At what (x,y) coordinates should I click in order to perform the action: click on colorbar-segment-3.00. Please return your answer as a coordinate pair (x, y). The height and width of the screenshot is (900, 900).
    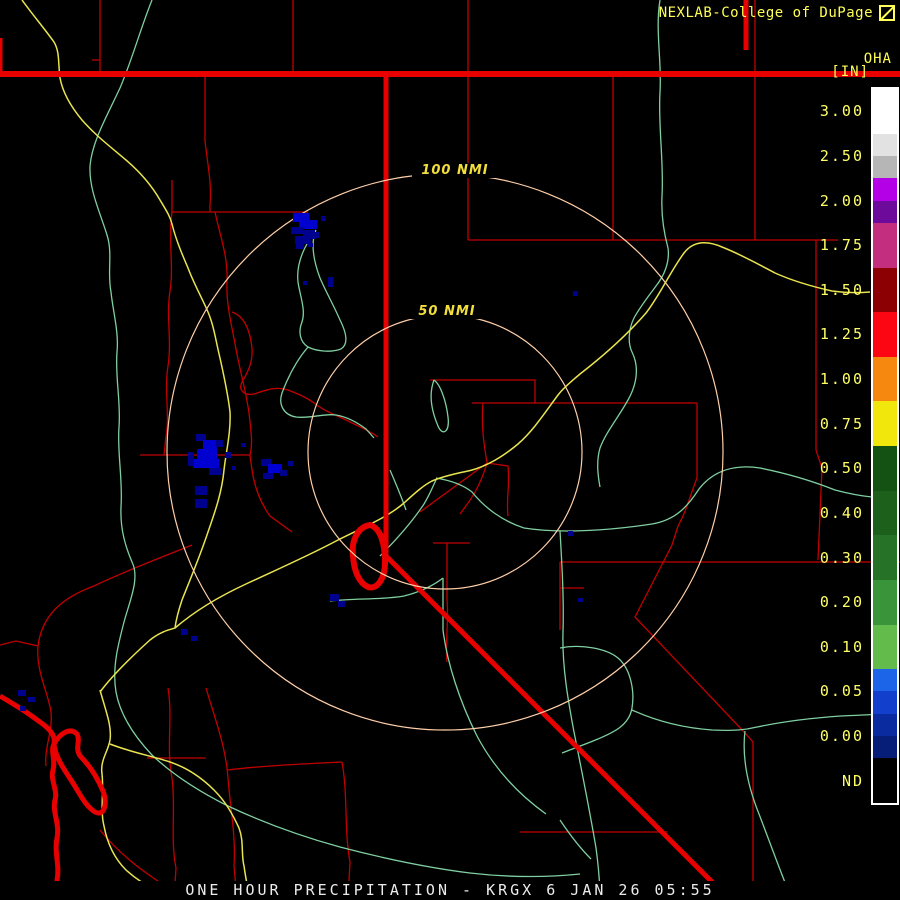
    Looking at the image, I should click on (885, 111).